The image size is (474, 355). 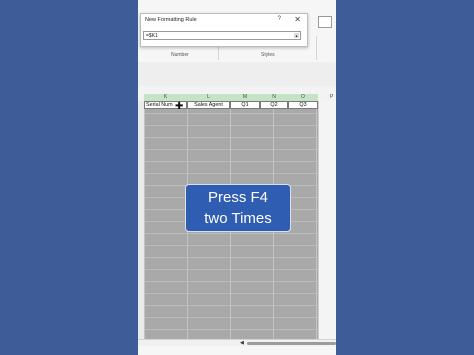 I want to click on cell-sales-agent: Sales Agent, so click(x=208, y=105).